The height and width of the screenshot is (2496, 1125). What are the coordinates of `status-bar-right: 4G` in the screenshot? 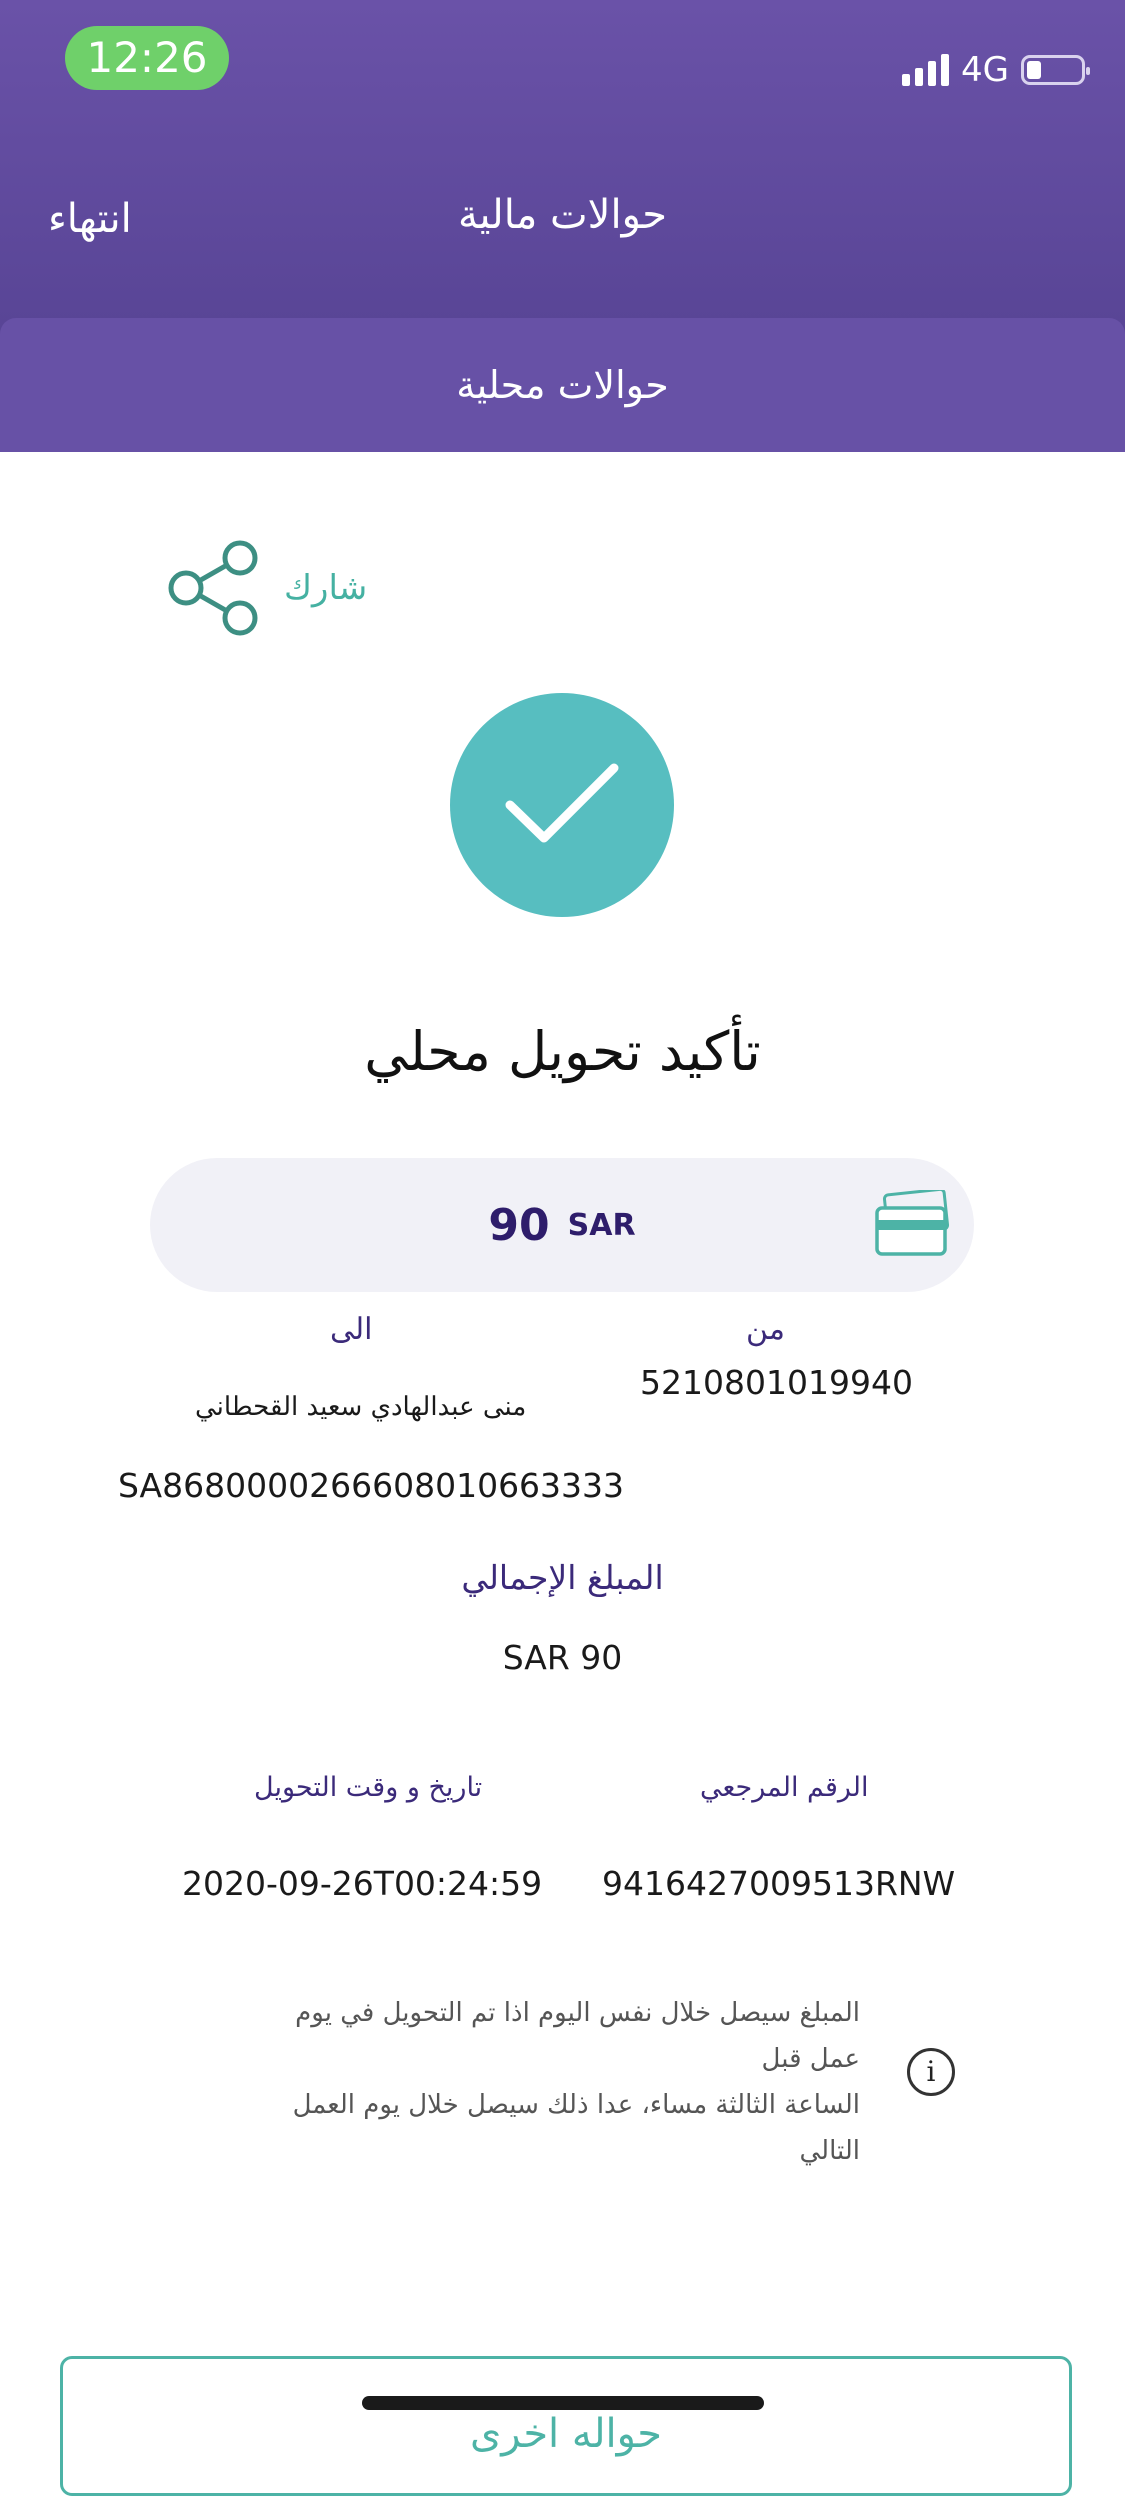 It's located at (996, 70).